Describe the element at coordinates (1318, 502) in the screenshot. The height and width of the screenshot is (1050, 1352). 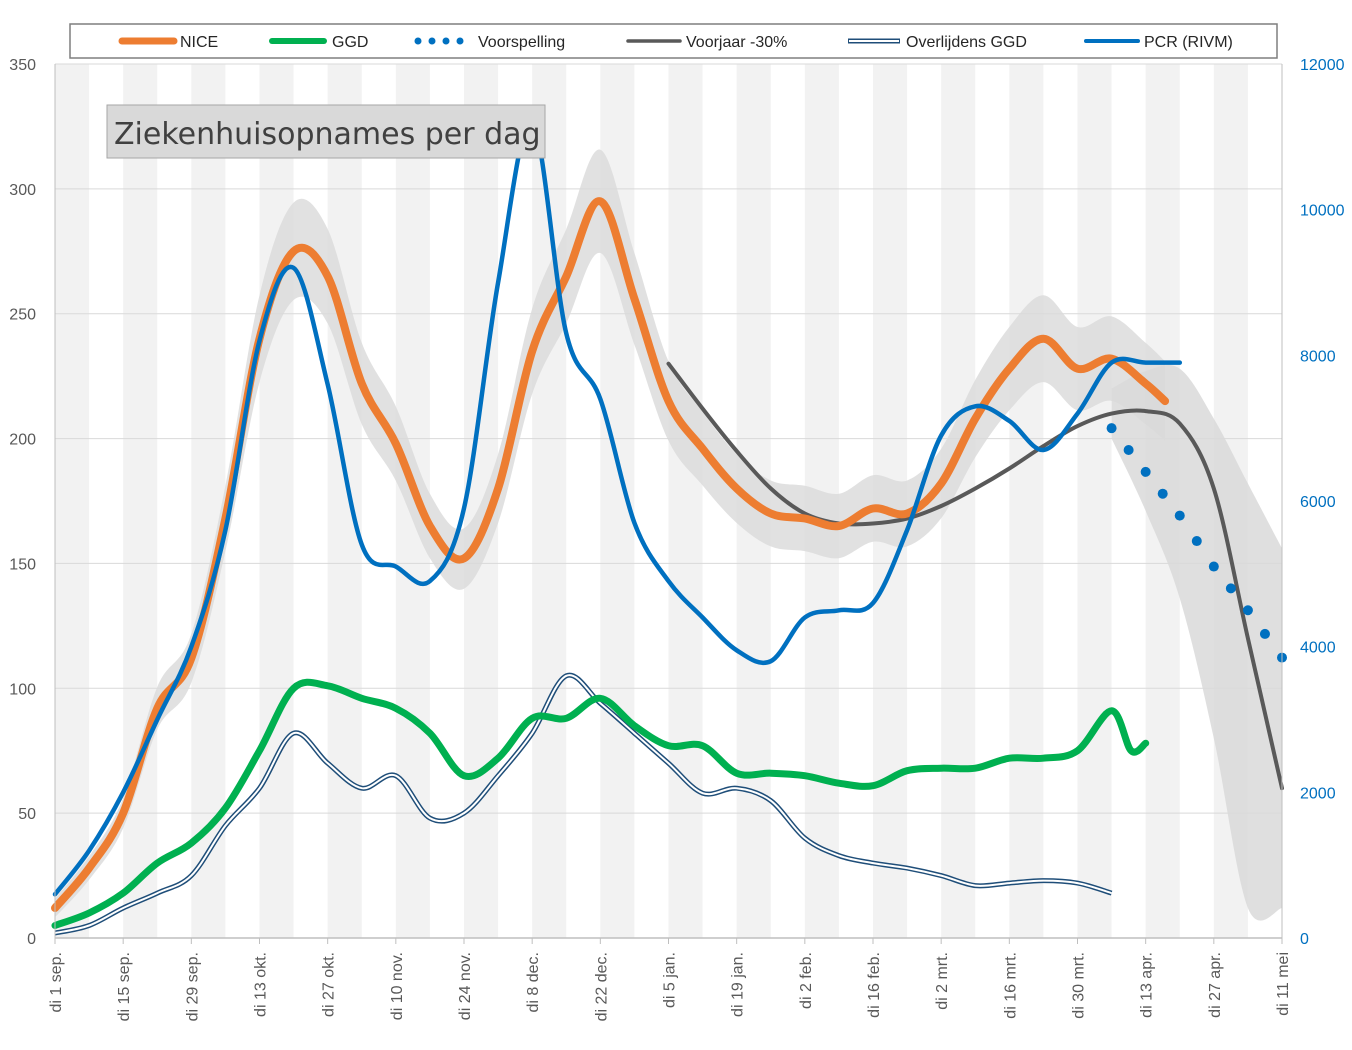
I see `y-right-tick-label: 6000` at that location.